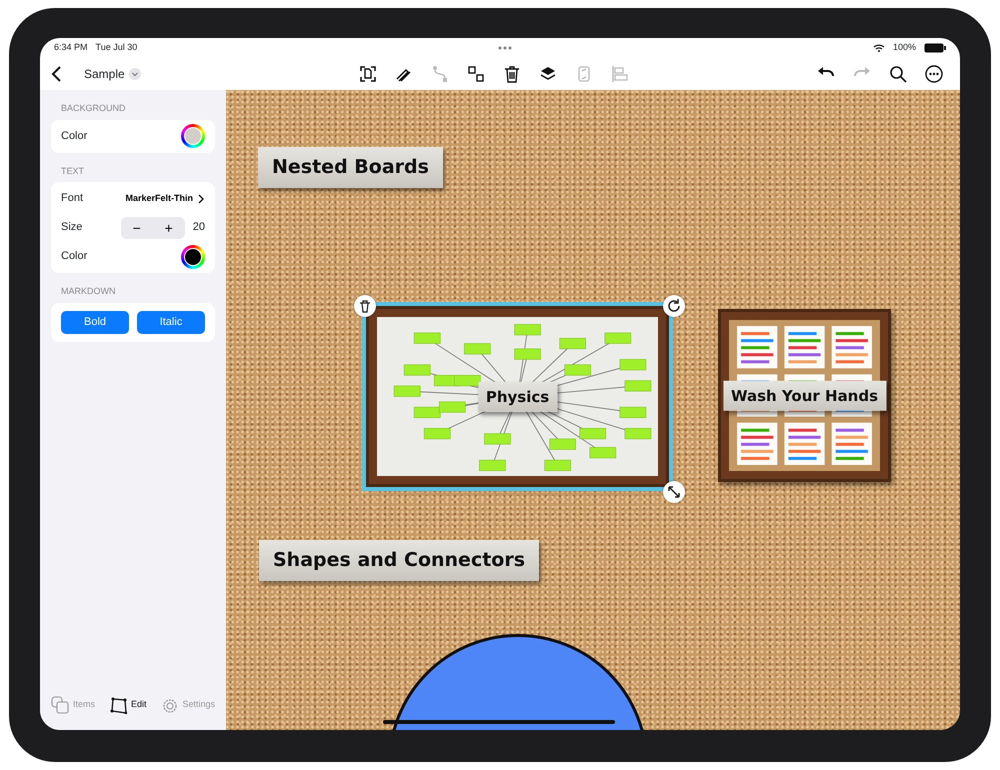 This screenshot has width=1000, height=770. What do you see at coordinates (168, 227) in the screenshot?
I see `increment-button: +` at bounding box center [168, 227].